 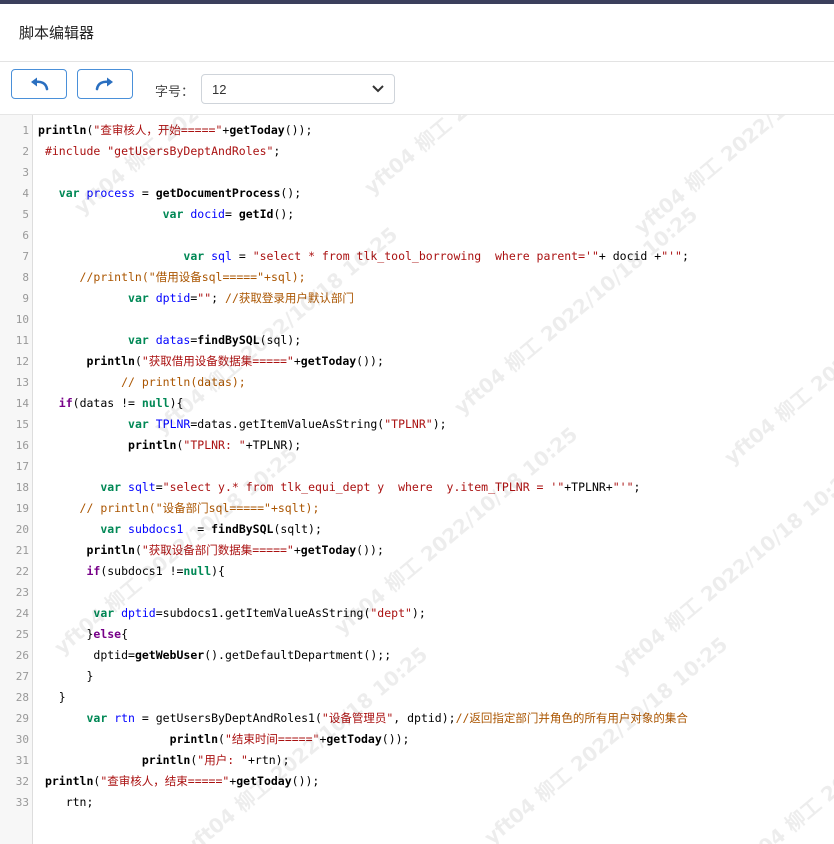 What do you see at coordinates (417, 193) in the screenshot?
I see `code-line: 4 var process = getDocumentProcess();` at bounding box center [417, 193].